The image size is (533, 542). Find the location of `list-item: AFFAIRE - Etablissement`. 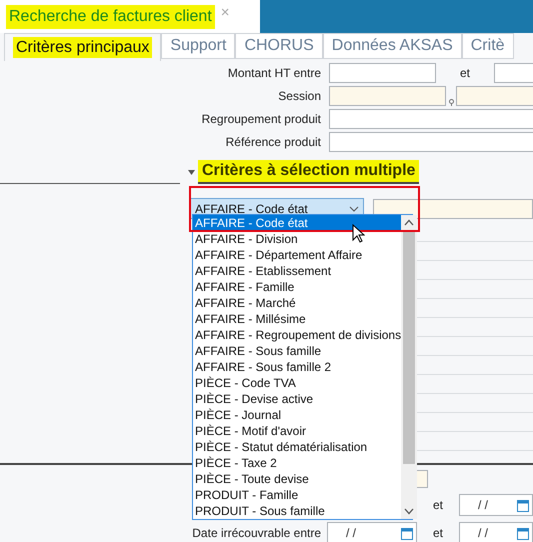

list-item: AFFAIRE - Etablissement is located at coordinates (297, 271).